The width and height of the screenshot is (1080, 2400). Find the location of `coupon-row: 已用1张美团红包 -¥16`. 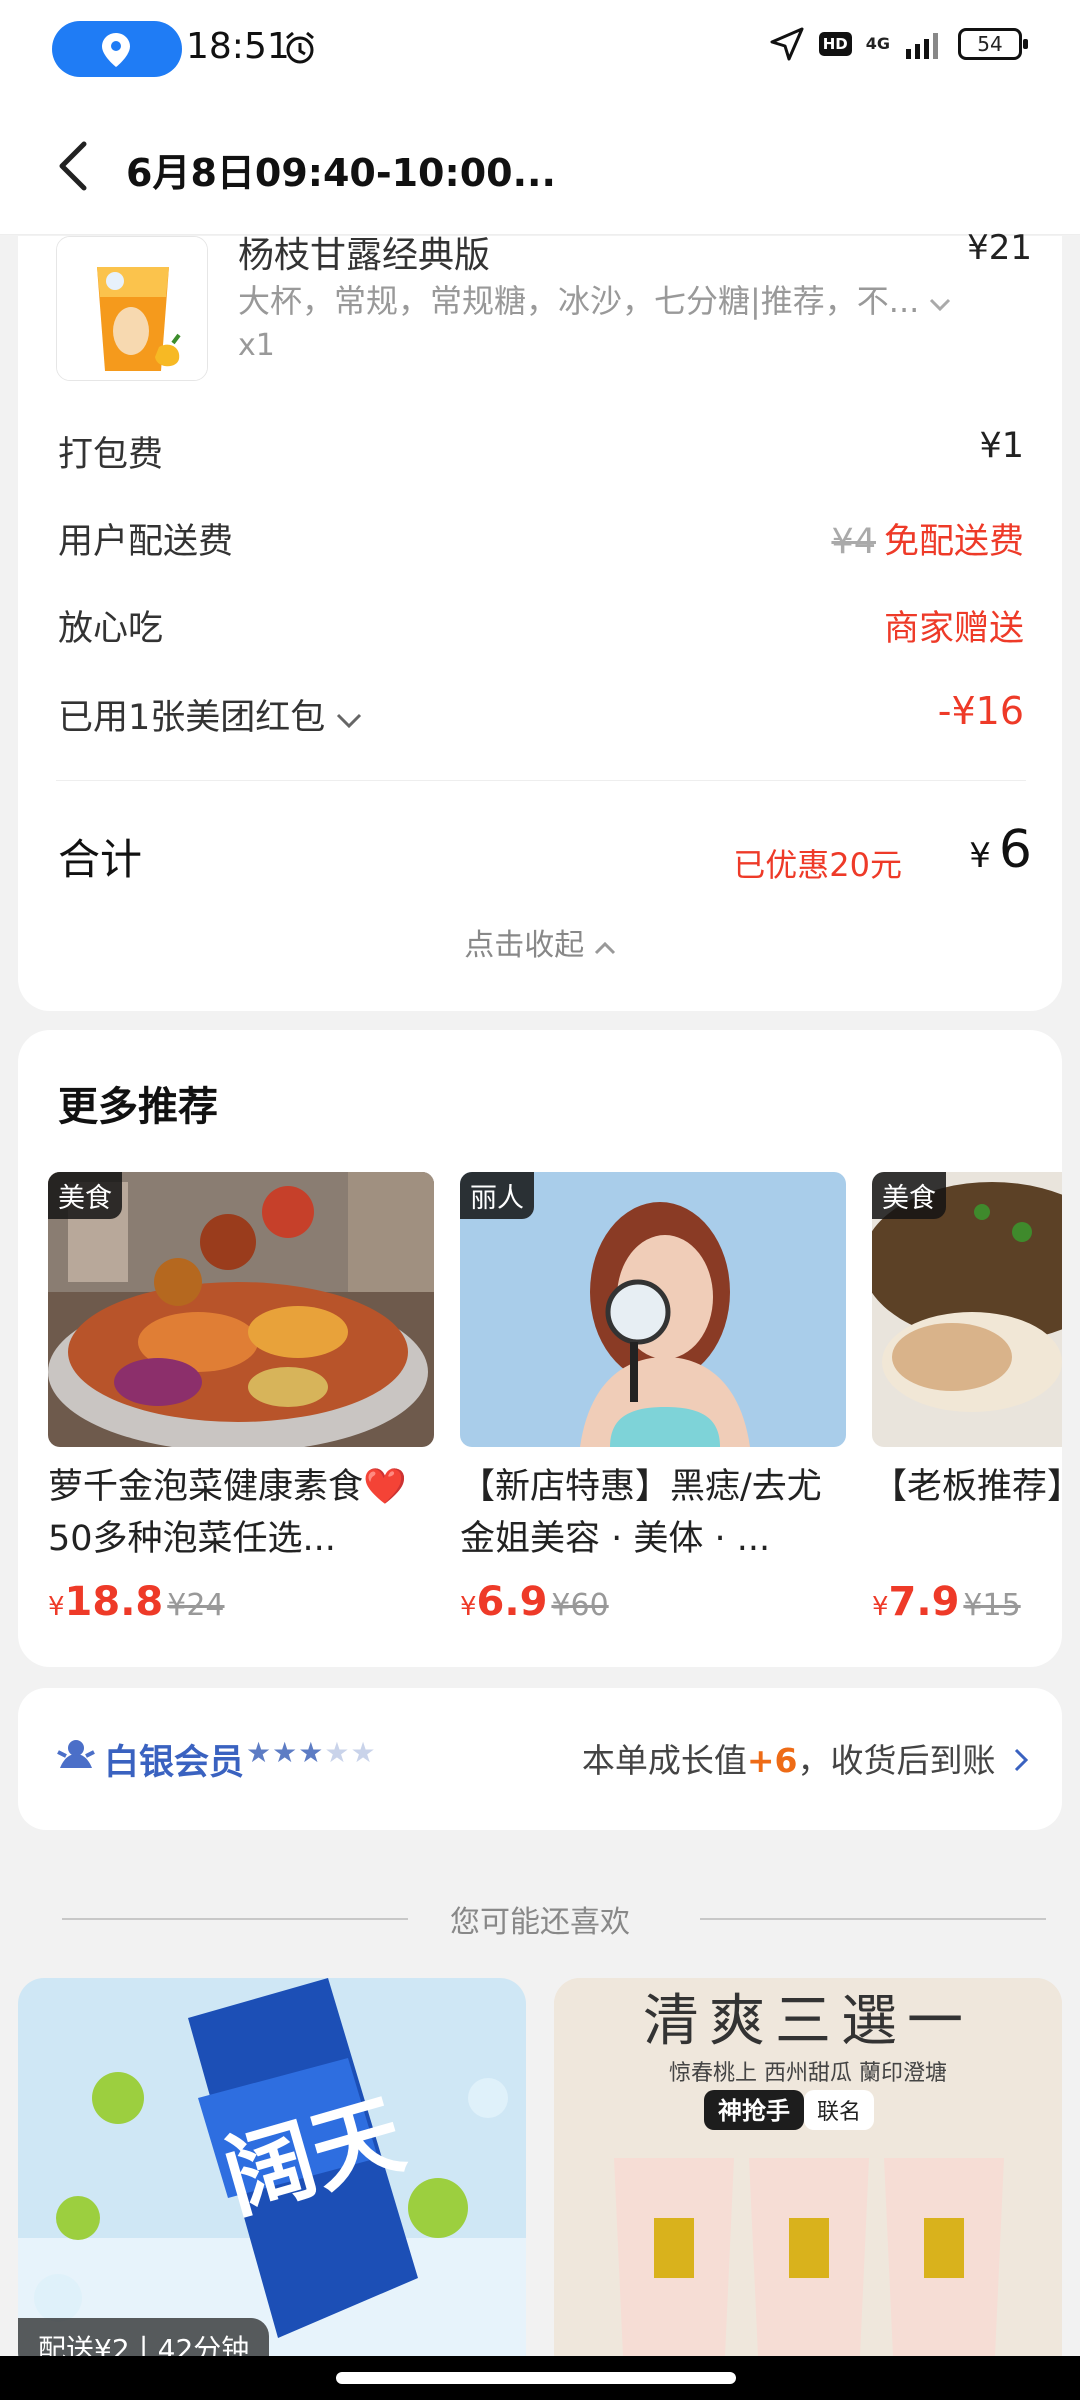

coupon-row: 已用1张美团红包 -¥16 is located at coordinates (541, 713).